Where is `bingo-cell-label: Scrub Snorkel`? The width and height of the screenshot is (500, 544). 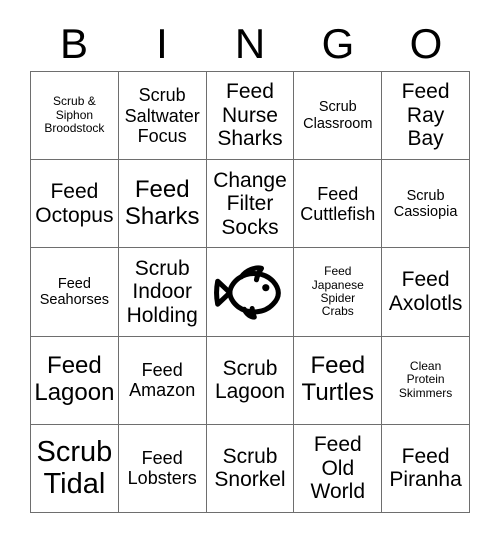
bingo-cell-label: Scrub Snorkel is located at coordinates (250, 468).